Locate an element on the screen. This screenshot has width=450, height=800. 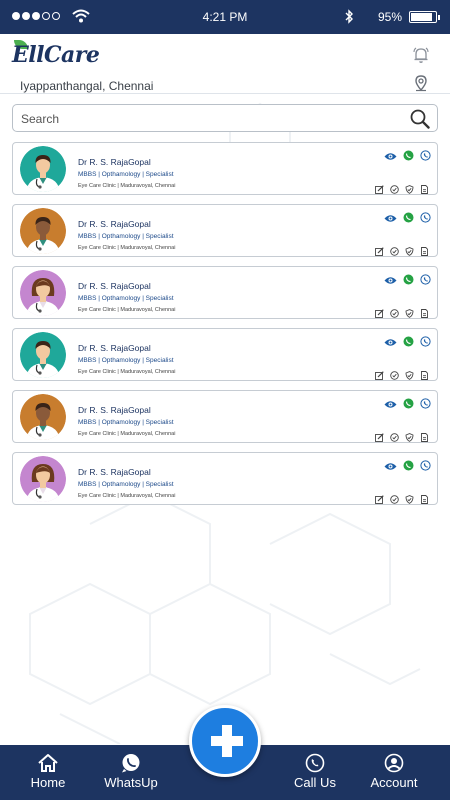
current-location: Iyappanthangal, Chennai is located at coordinates (86, 86).